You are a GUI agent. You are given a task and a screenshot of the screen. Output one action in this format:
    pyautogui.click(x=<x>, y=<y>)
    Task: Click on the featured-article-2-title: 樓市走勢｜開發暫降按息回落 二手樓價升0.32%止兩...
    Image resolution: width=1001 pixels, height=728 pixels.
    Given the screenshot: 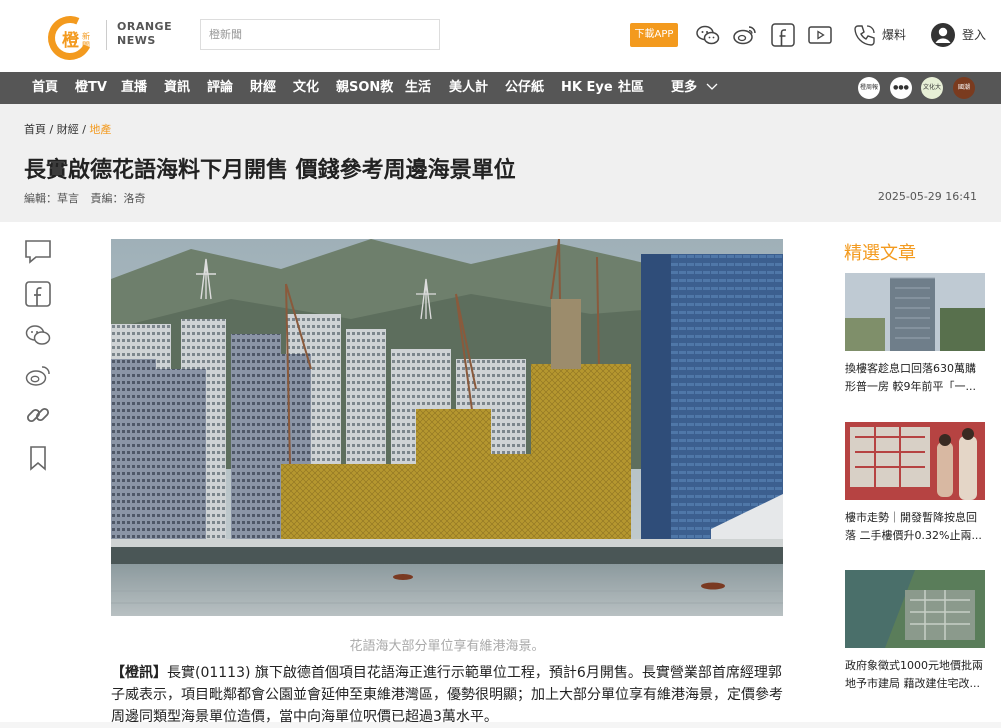 What is the action you would take?
    pyautogui.click(x=915, y=527)
    